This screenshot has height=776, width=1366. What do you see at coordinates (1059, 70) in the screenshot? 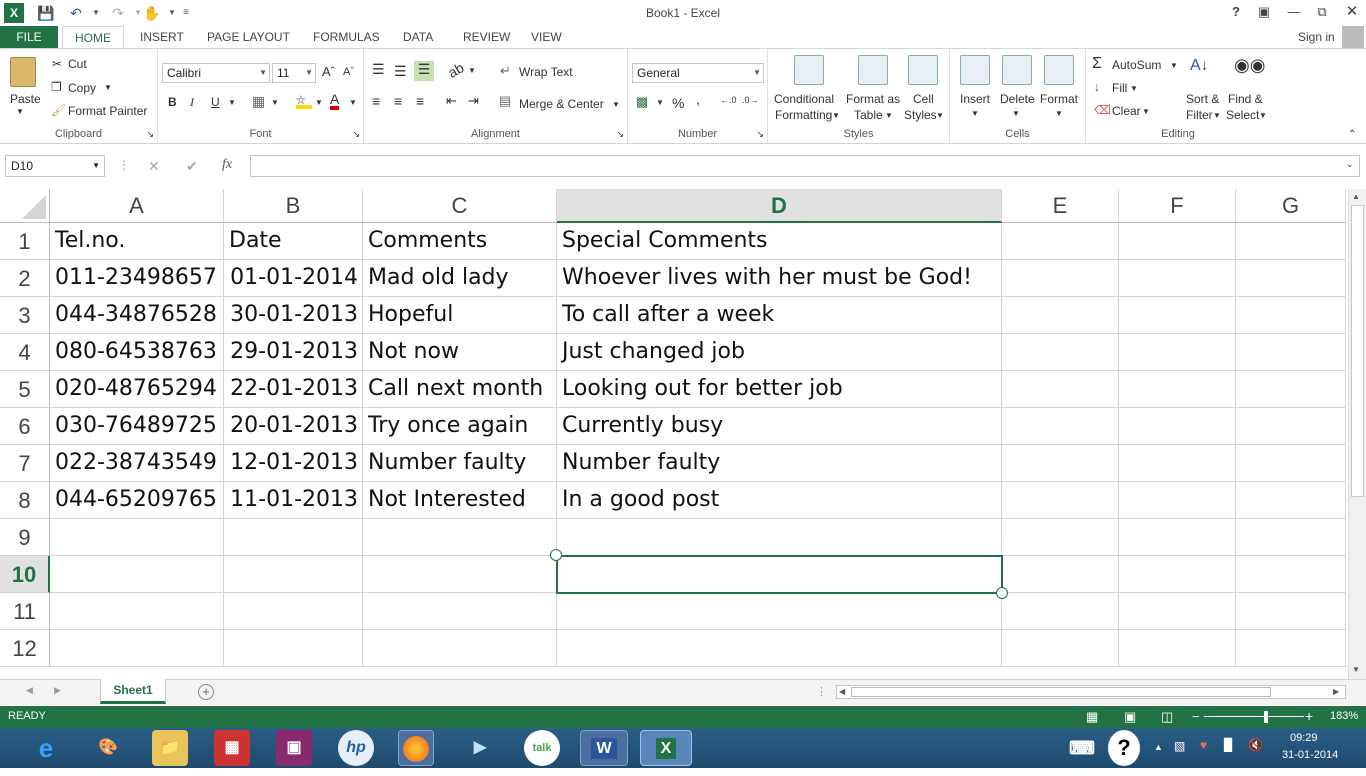
I see `format-cells-icon` at bounding box center [1059, 70].